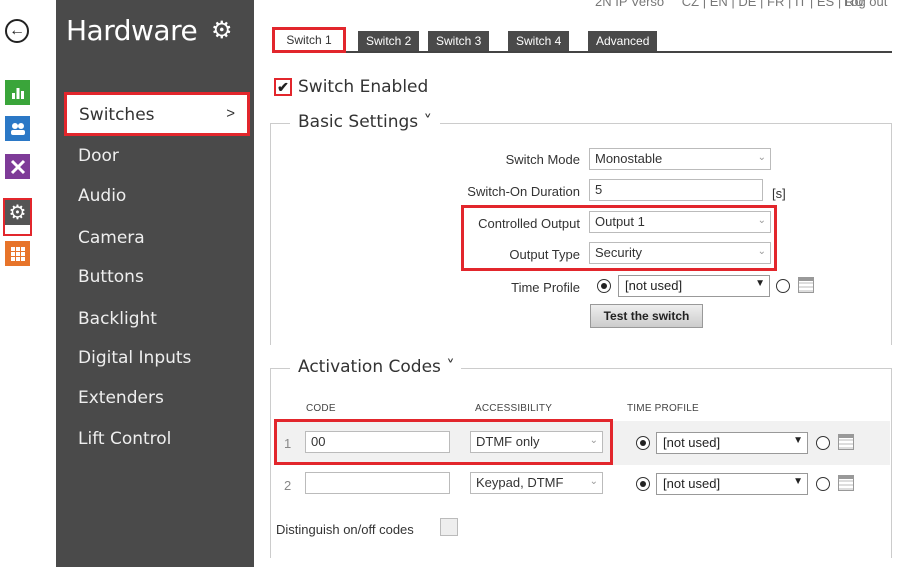  What do you see at coordinates (773, 4) in the screenshot?
I see `language-links: CZ | EN | DE | FR | IT | ES | RU` at bounding box center [773, 4].